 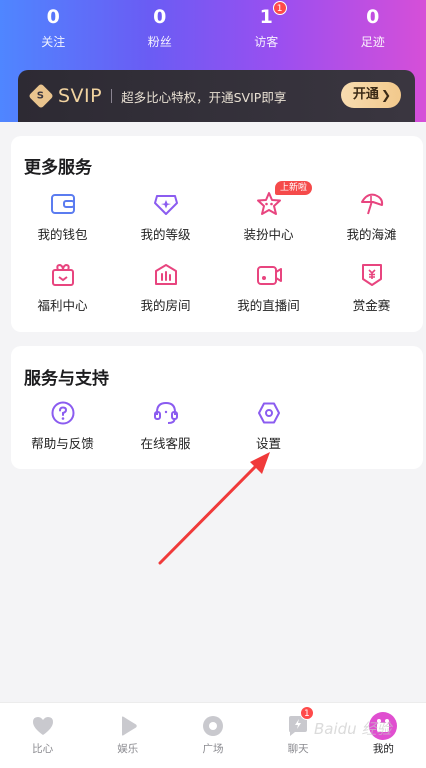 What do you see at coordinates (385, 95) in the screenshot?
I see `chevron-right-icon: ❯` at bounding box center [385, 95].